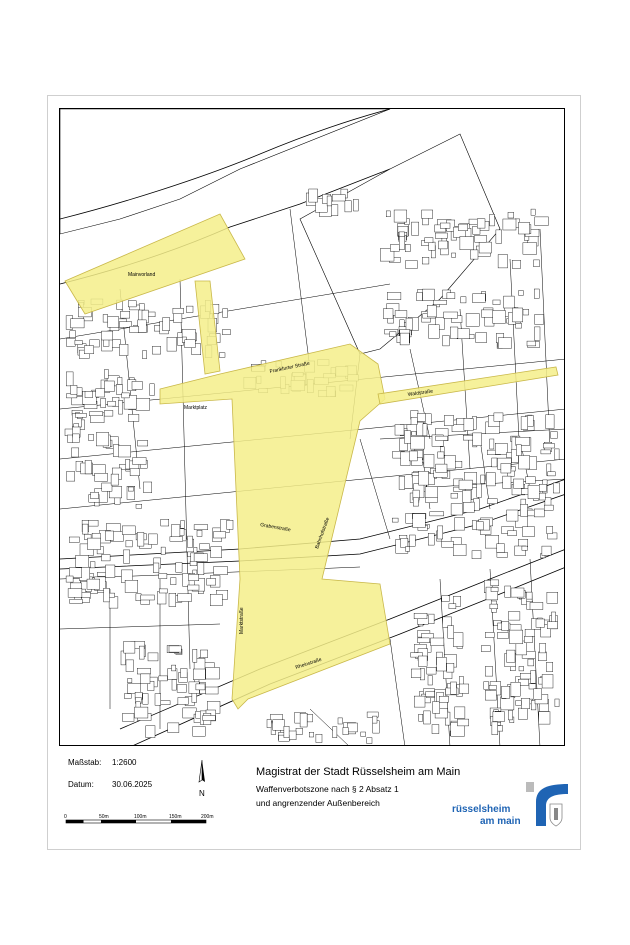 Image resolution: width=630 pixels, height=945 pixels. Describe the element at coordinates (141, 275) in the screenshot. I see `label-mainvorland: Mainvorland` at that location.